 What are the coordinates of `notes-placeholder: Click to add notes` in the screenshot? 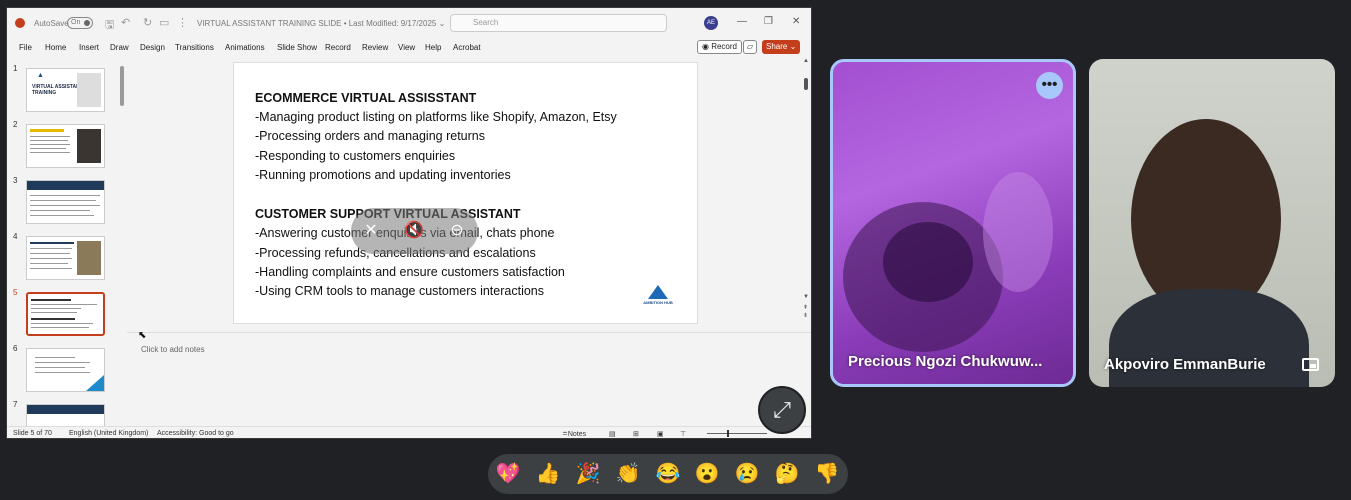 It's located at (173, 349).